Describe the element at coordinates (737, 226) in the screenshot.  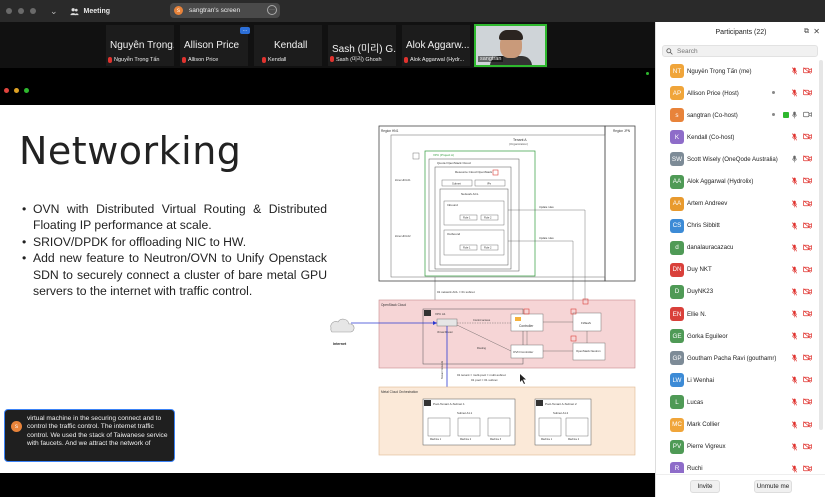
I see `participant-row: CS Chris Sibbitt` at that location.